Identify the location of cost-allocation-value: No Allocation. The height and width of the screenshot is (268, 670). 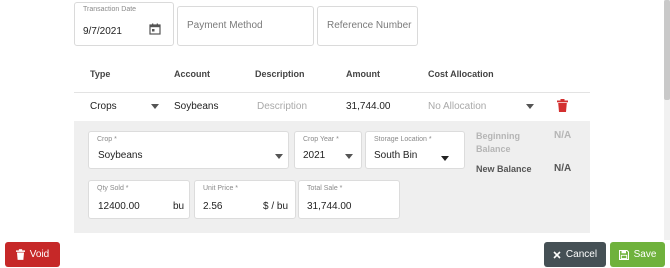
(457, 106).